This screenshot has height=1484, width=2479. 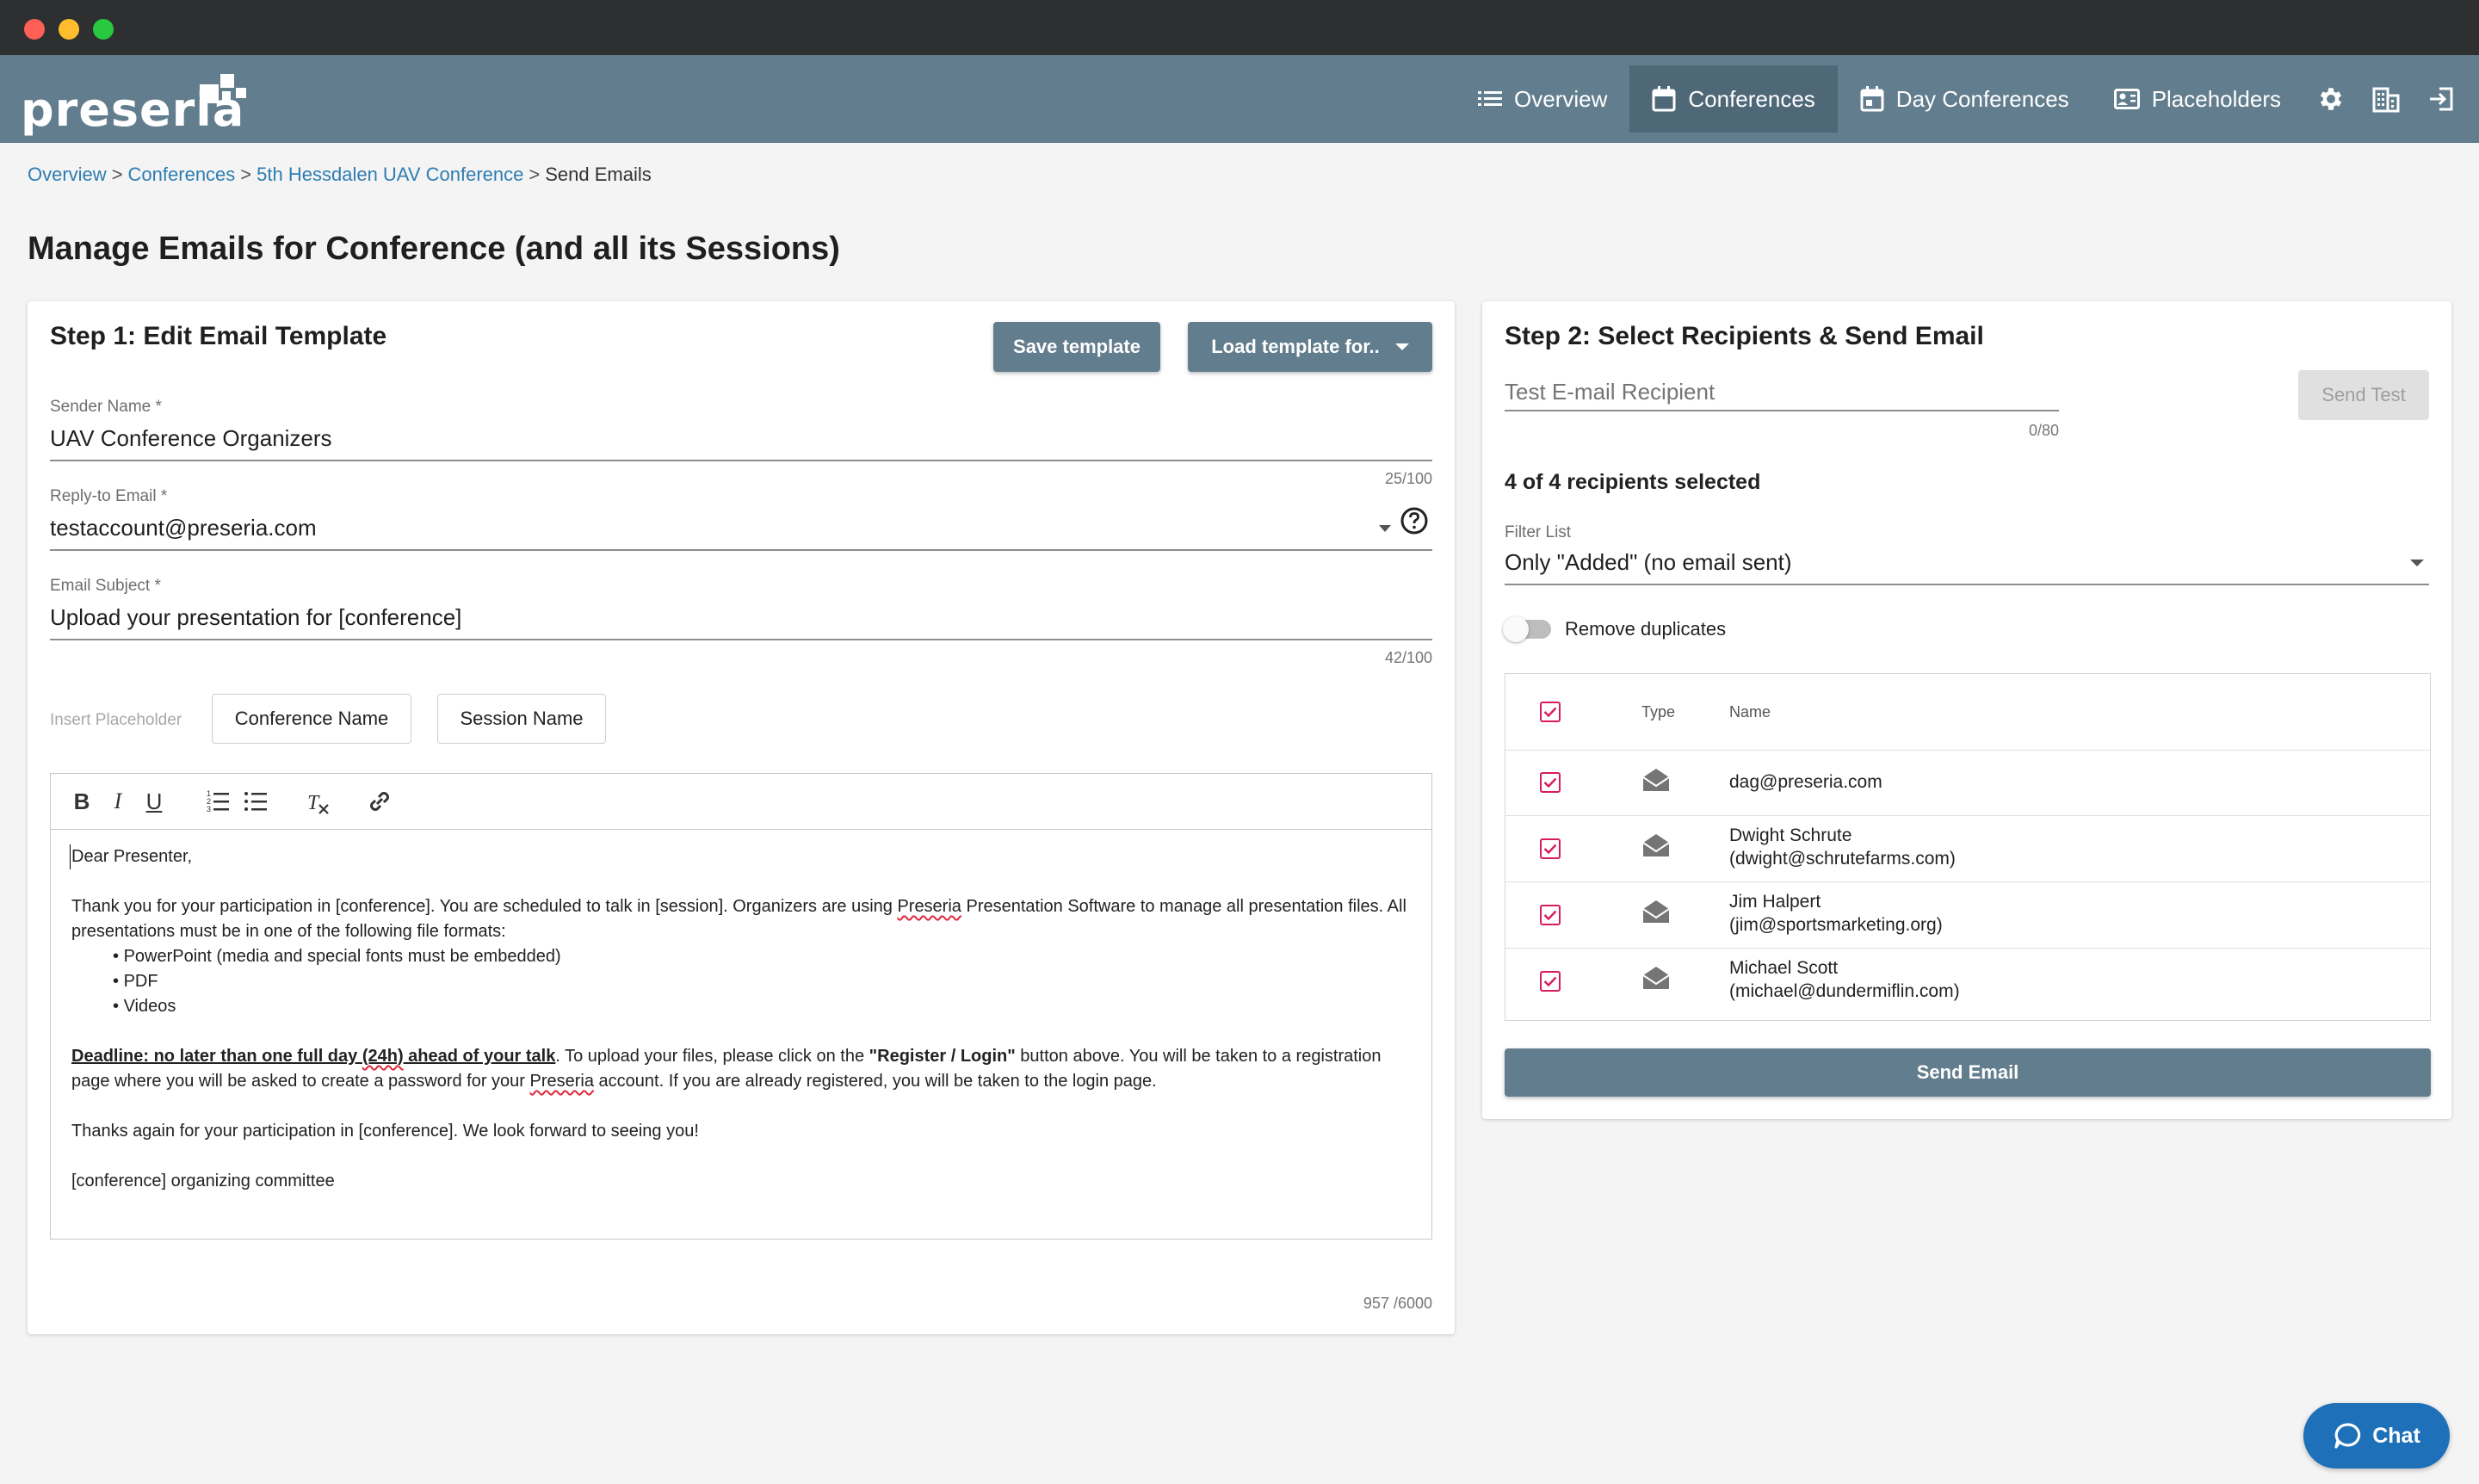 I want to click on mail-icon, so click(x=1656, y=780).